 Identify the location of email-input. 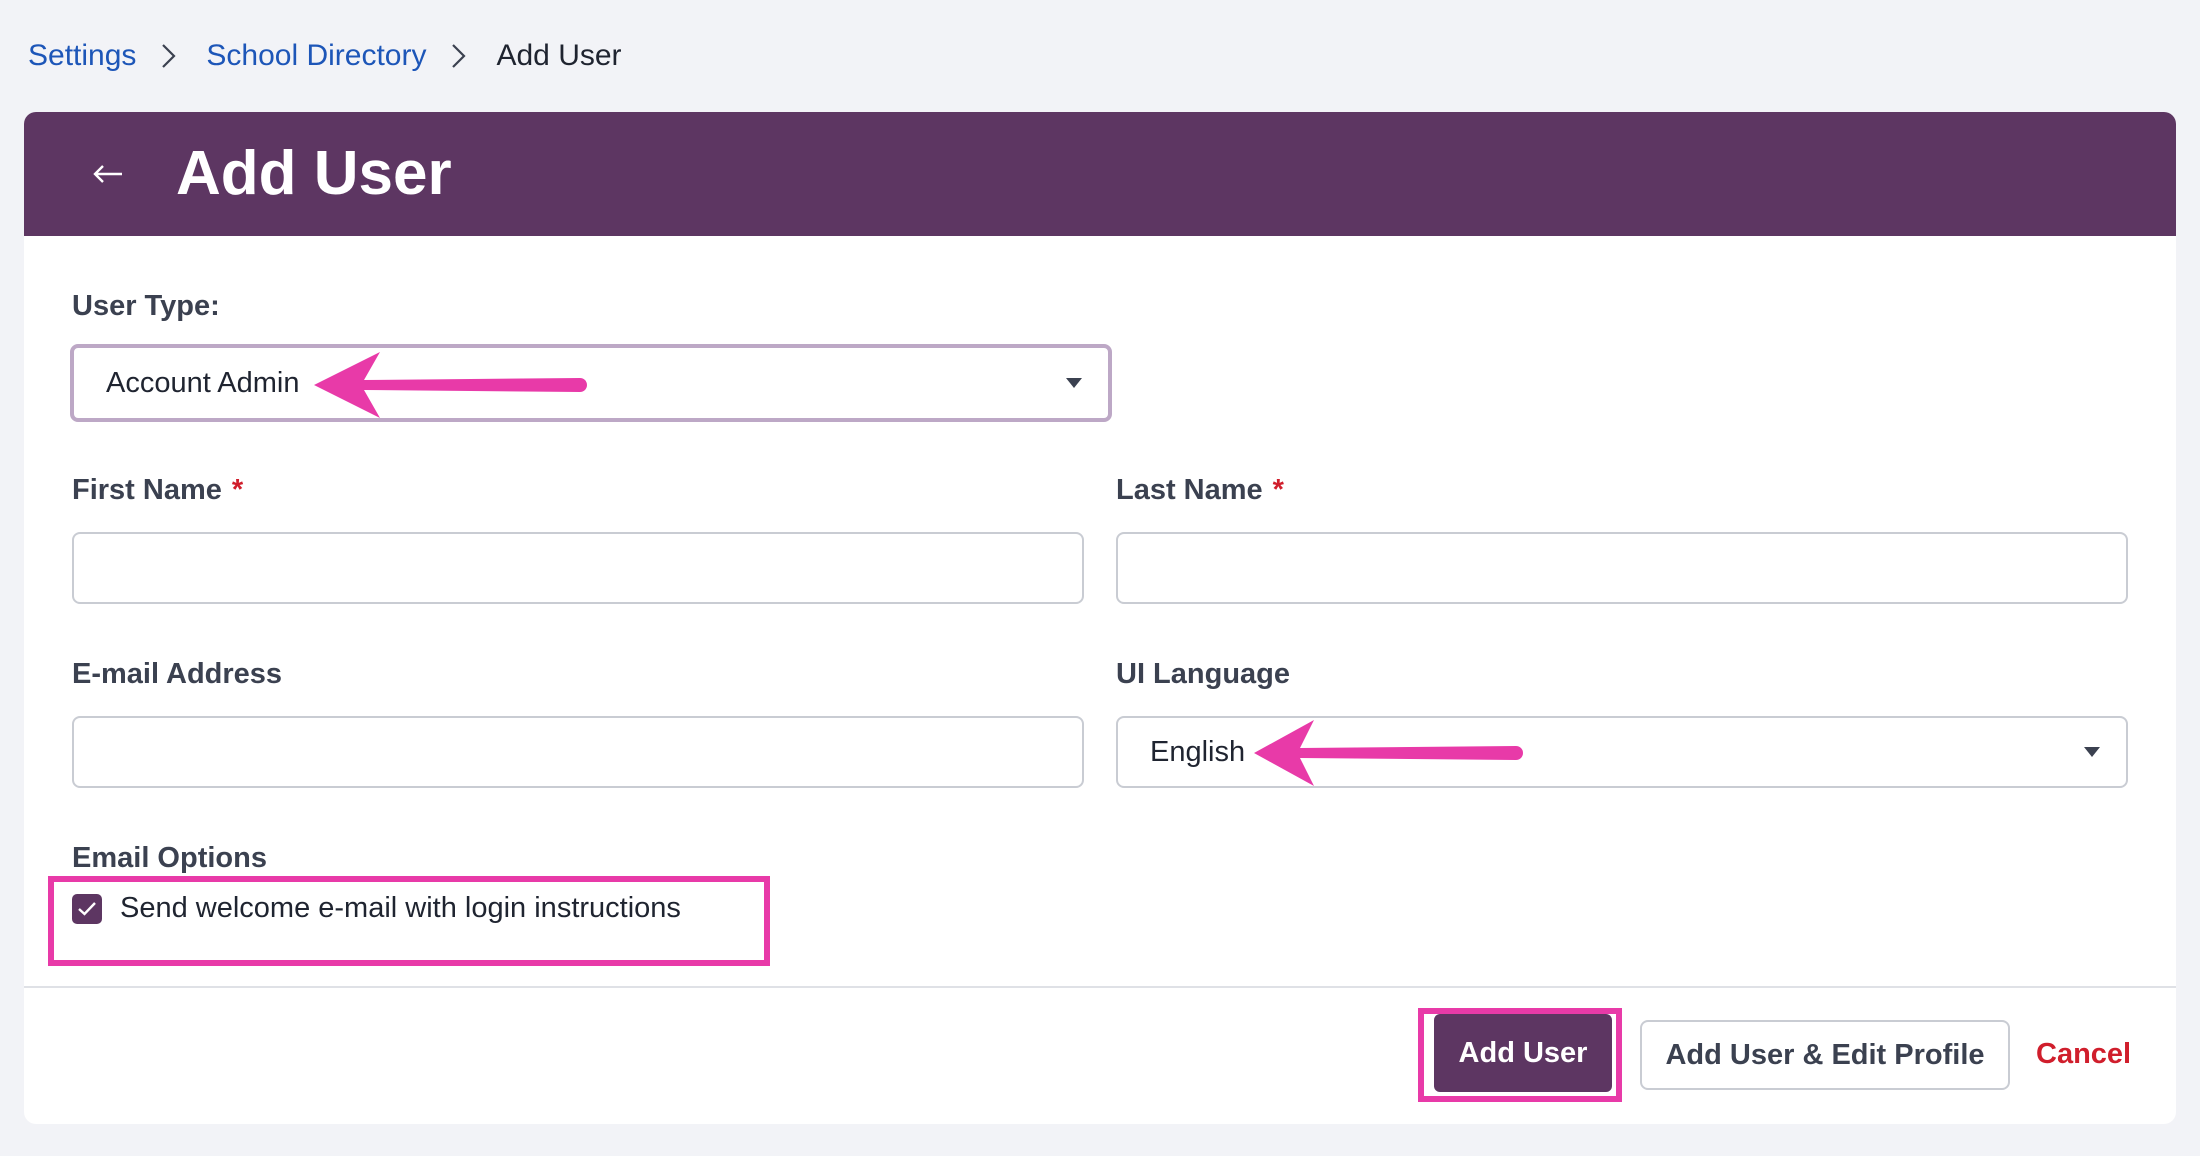
(578, 752).